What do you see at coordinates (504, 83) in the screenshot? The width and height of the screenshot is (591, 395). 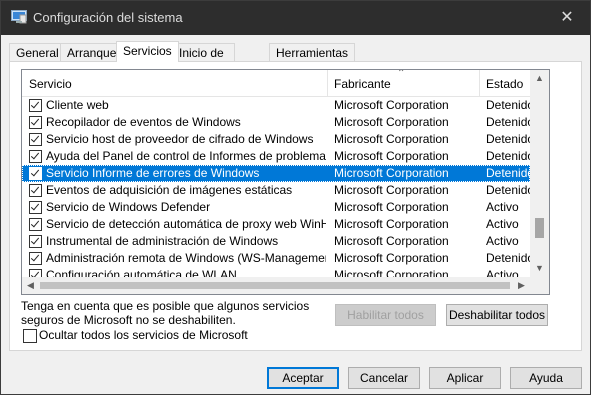 I see `column-header-status: Estado` at bounding box center [504, 83].